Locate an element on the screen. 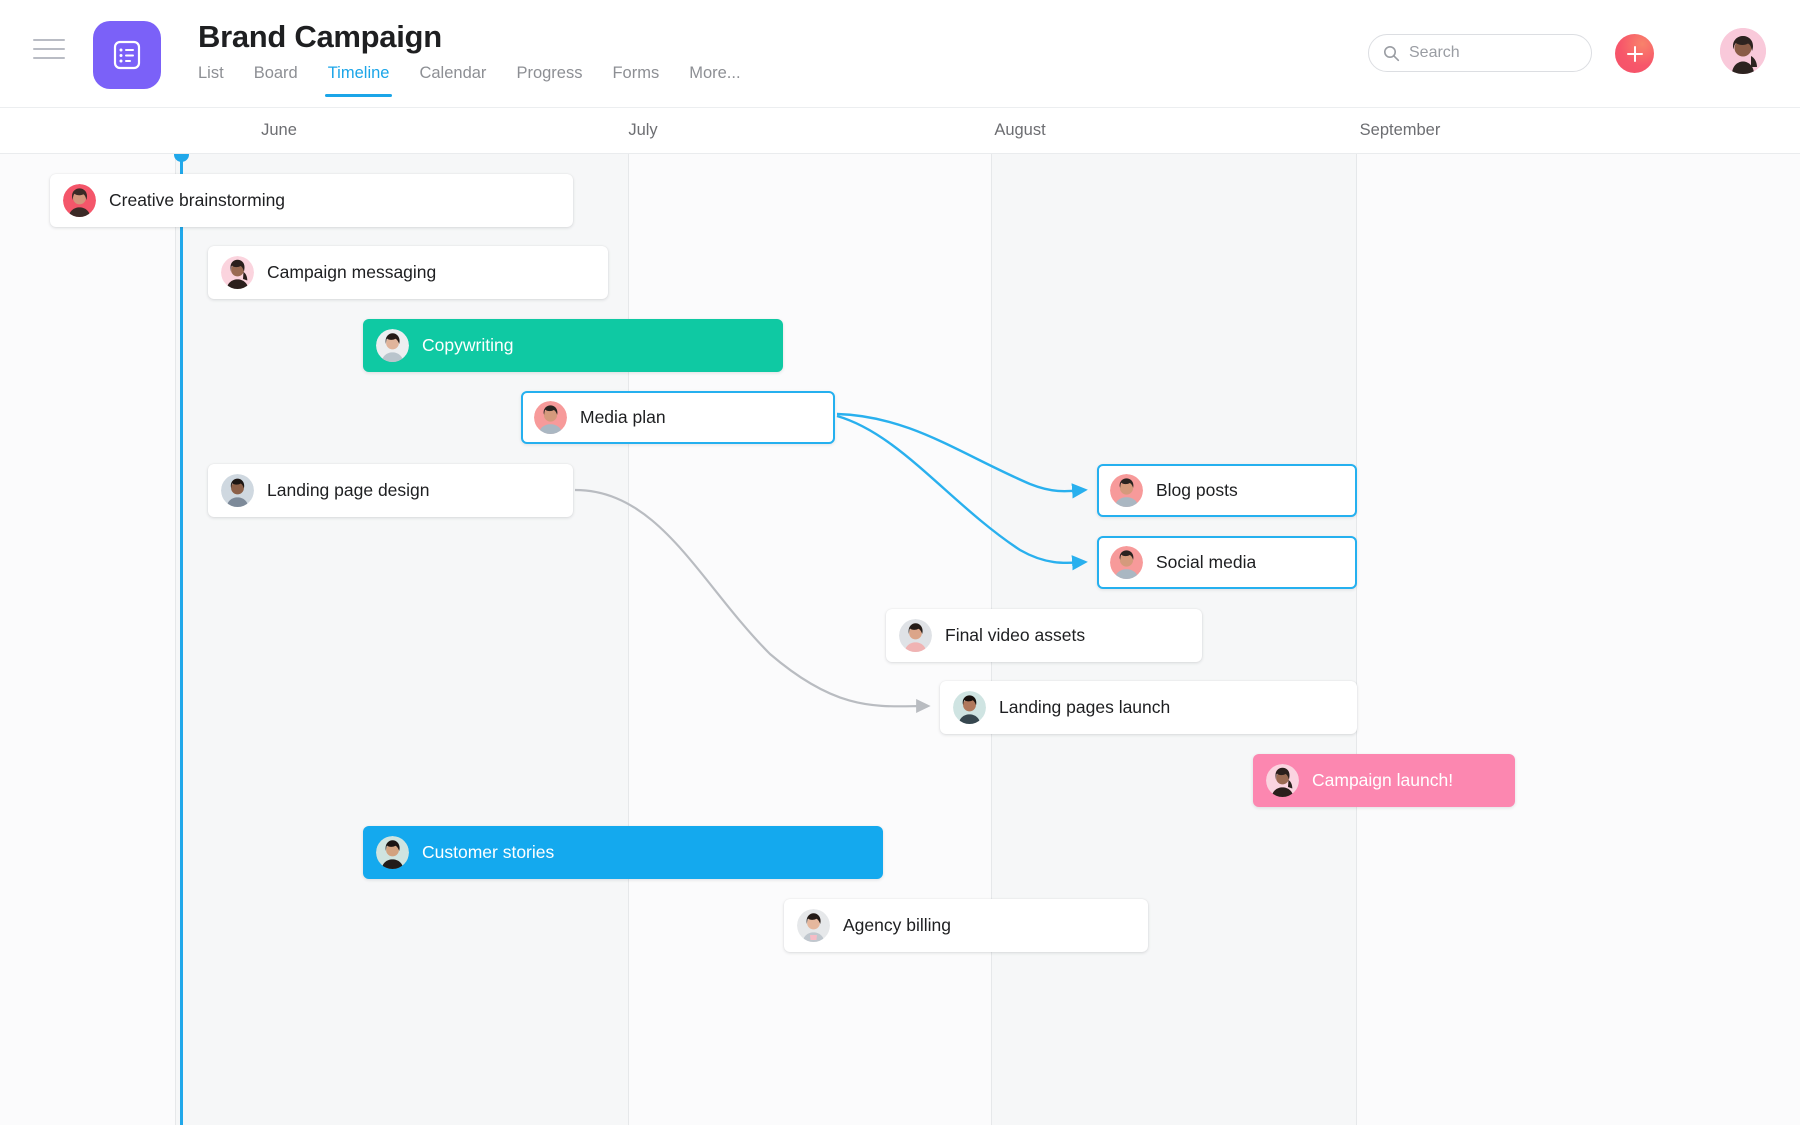 The height and width of the screenshot is (1125, 1800). hamburger-menu-icon is located at coordinates (49, 49).